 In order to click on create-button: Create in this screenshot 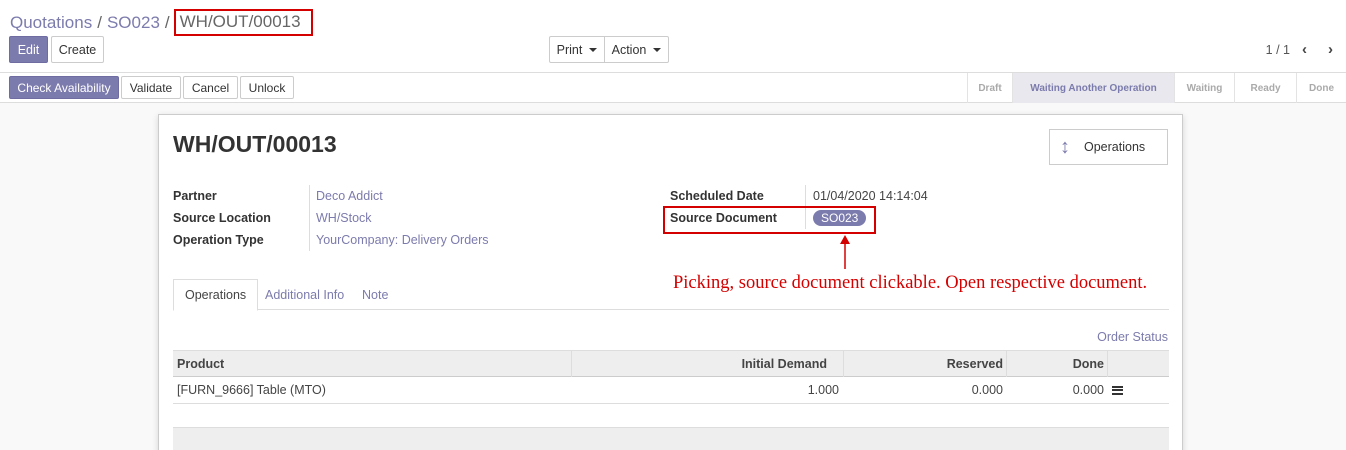, I will do `click(77, 49)`.